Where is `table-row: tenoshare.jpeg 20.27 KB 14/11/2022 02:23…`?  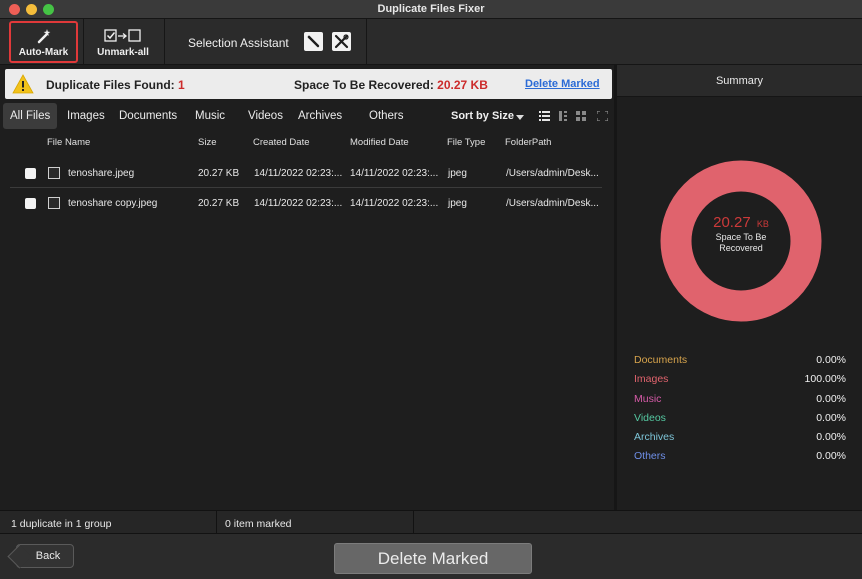
table-row: tenoshare.jpeg 20.27 KB 14/11/2022 02:23… is located at coordinates (306, 174).